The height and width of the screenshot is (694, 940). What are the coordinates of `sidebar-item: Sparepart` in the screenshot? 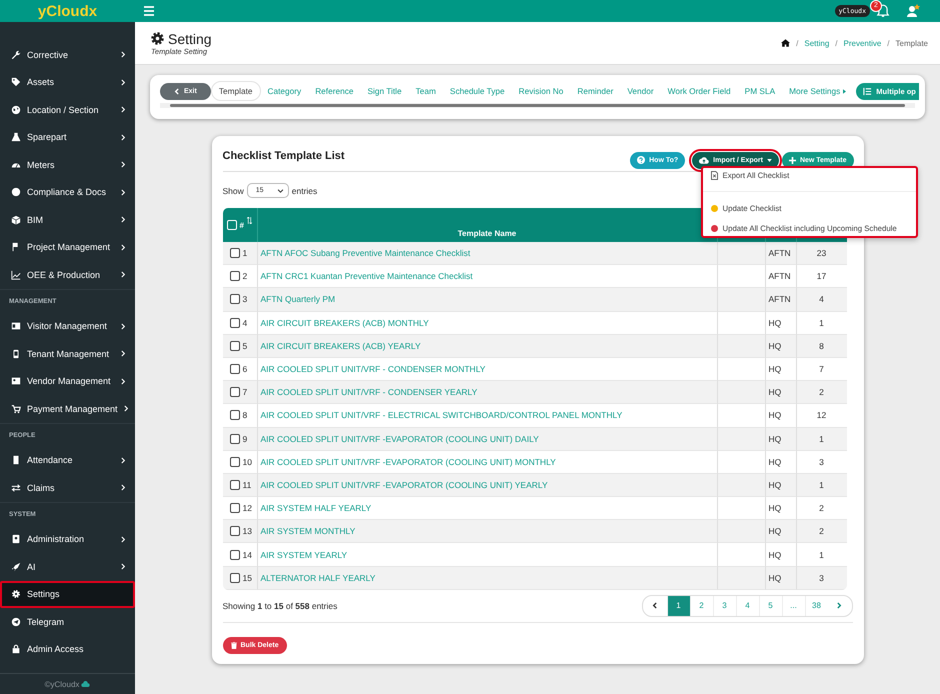 It's located at (67, 137).